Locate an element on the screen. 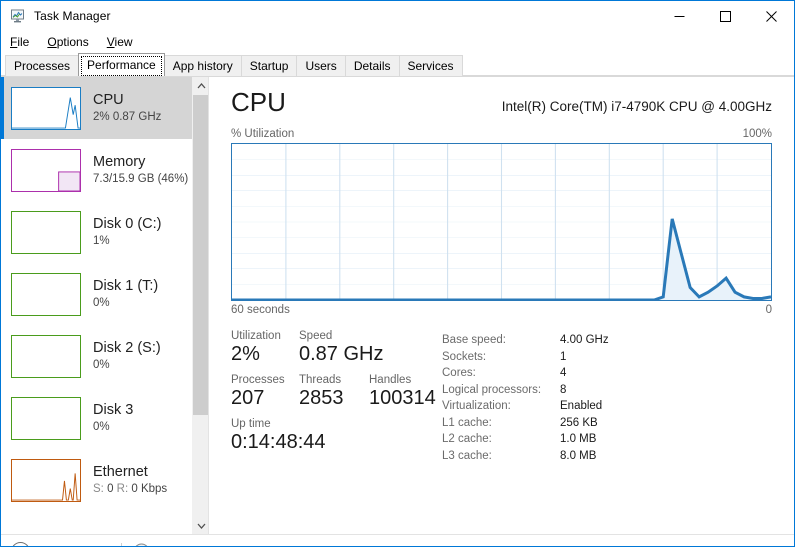 The height and width of the screenshot is (547, 795). tab-processes: Processes is located at coordinates (42, 65).